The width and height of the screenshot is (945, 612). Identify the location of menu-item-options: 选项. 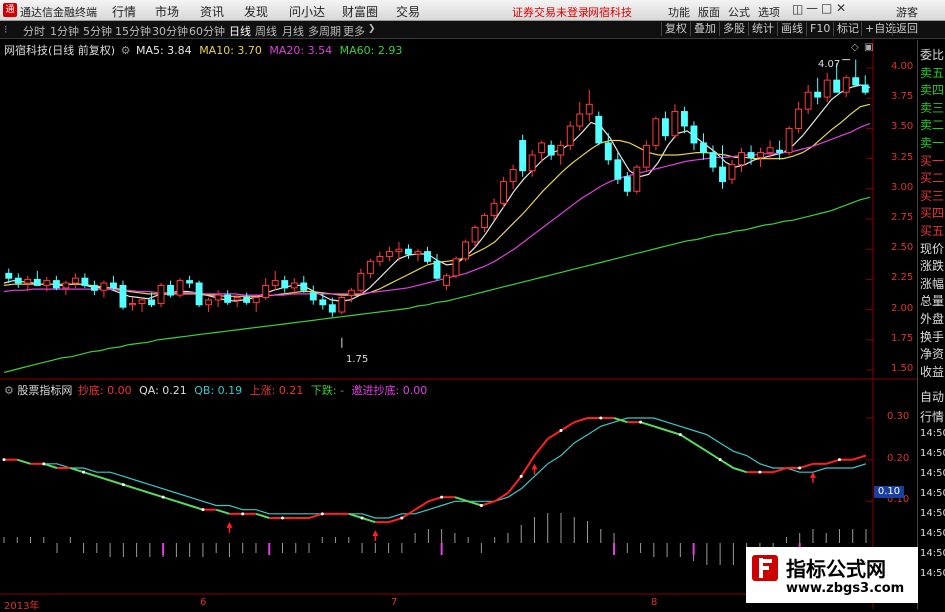
(769, 12).